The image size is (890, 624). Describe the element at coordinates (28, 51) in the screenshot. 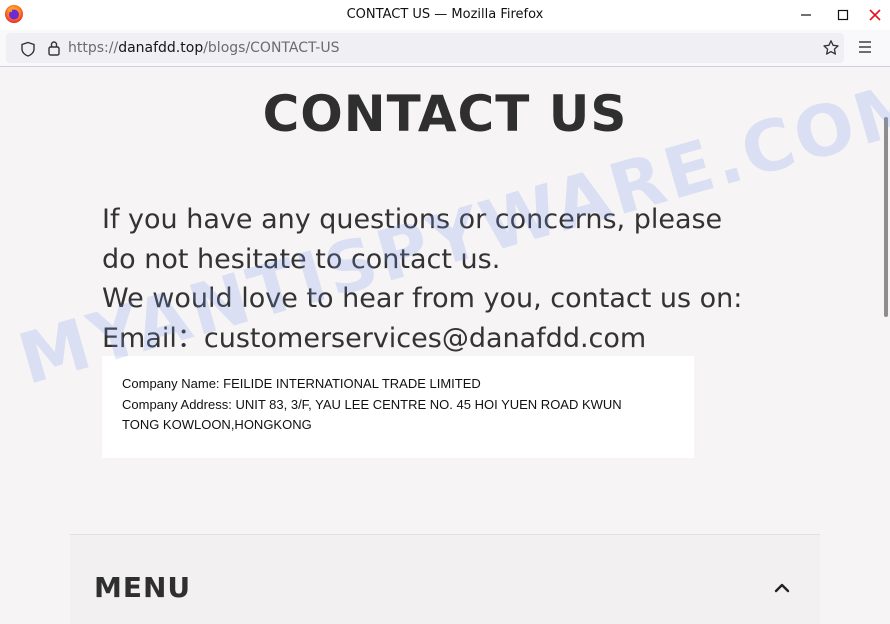

I see `shield-icon` at that location.